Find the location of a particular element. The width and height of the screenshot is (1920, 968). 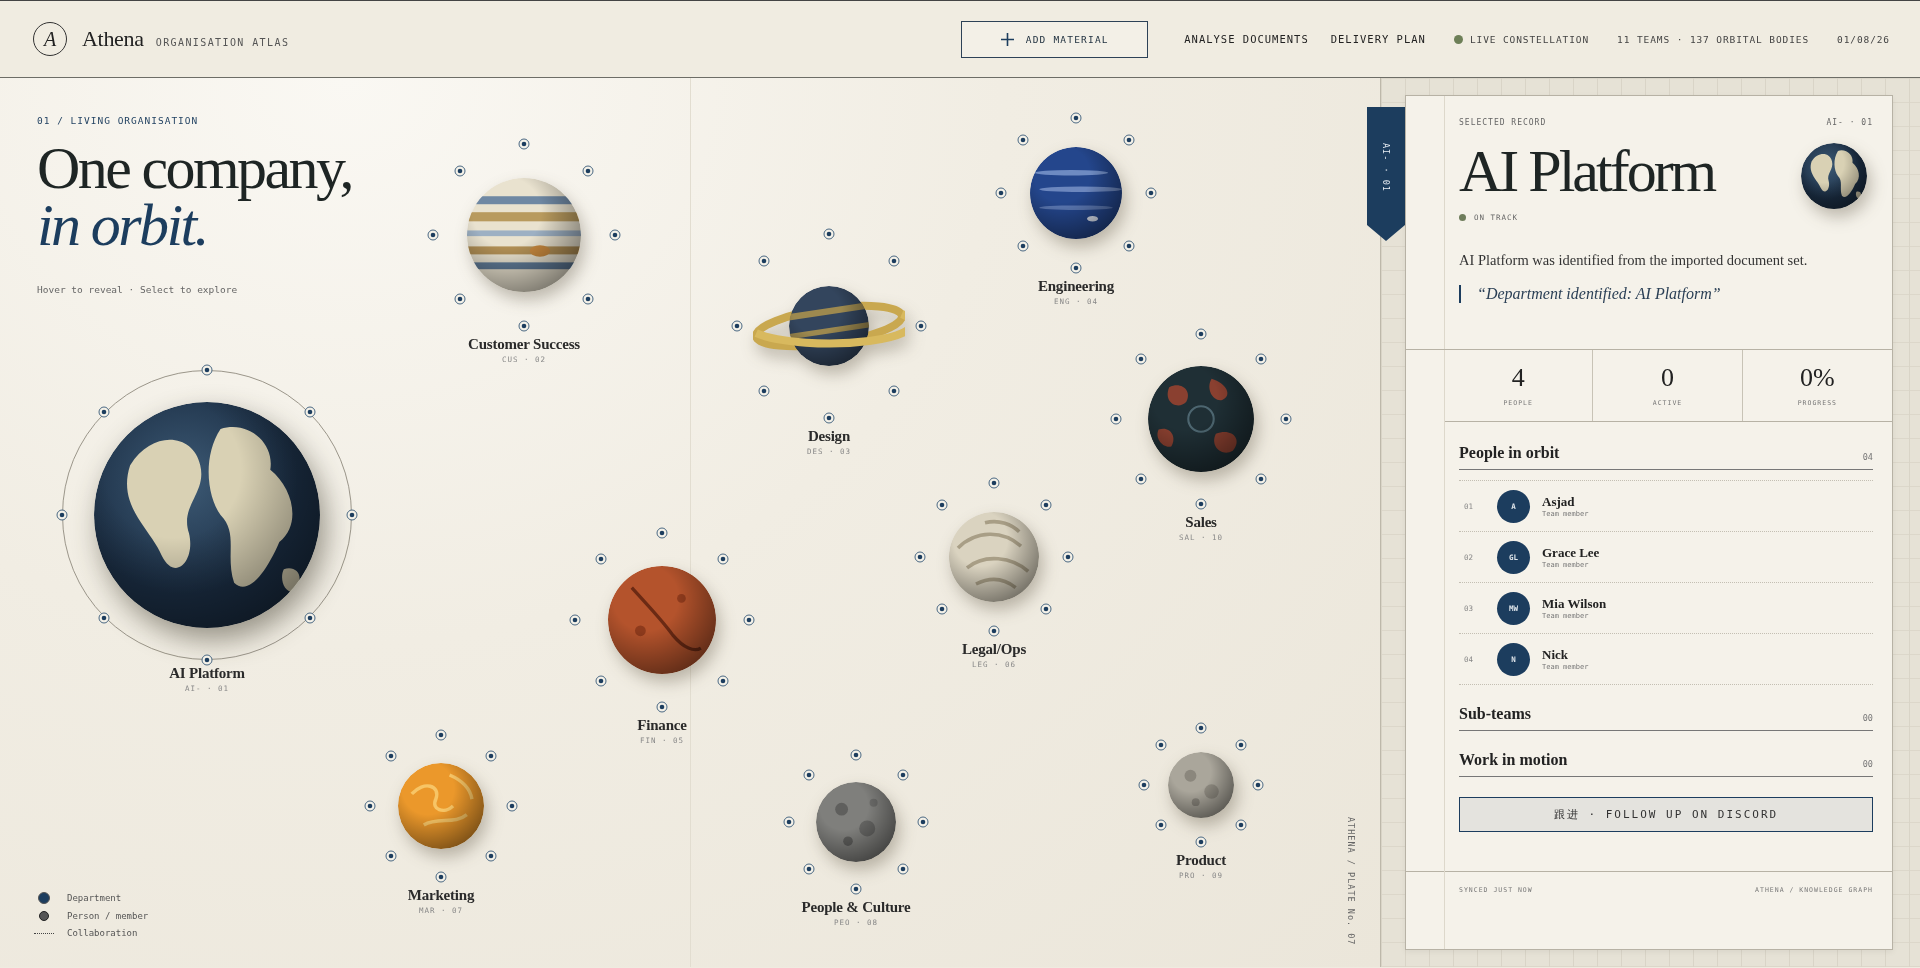

nav-link: ANALYSE DOCUMENTS is located at coordinates (1246, 39).